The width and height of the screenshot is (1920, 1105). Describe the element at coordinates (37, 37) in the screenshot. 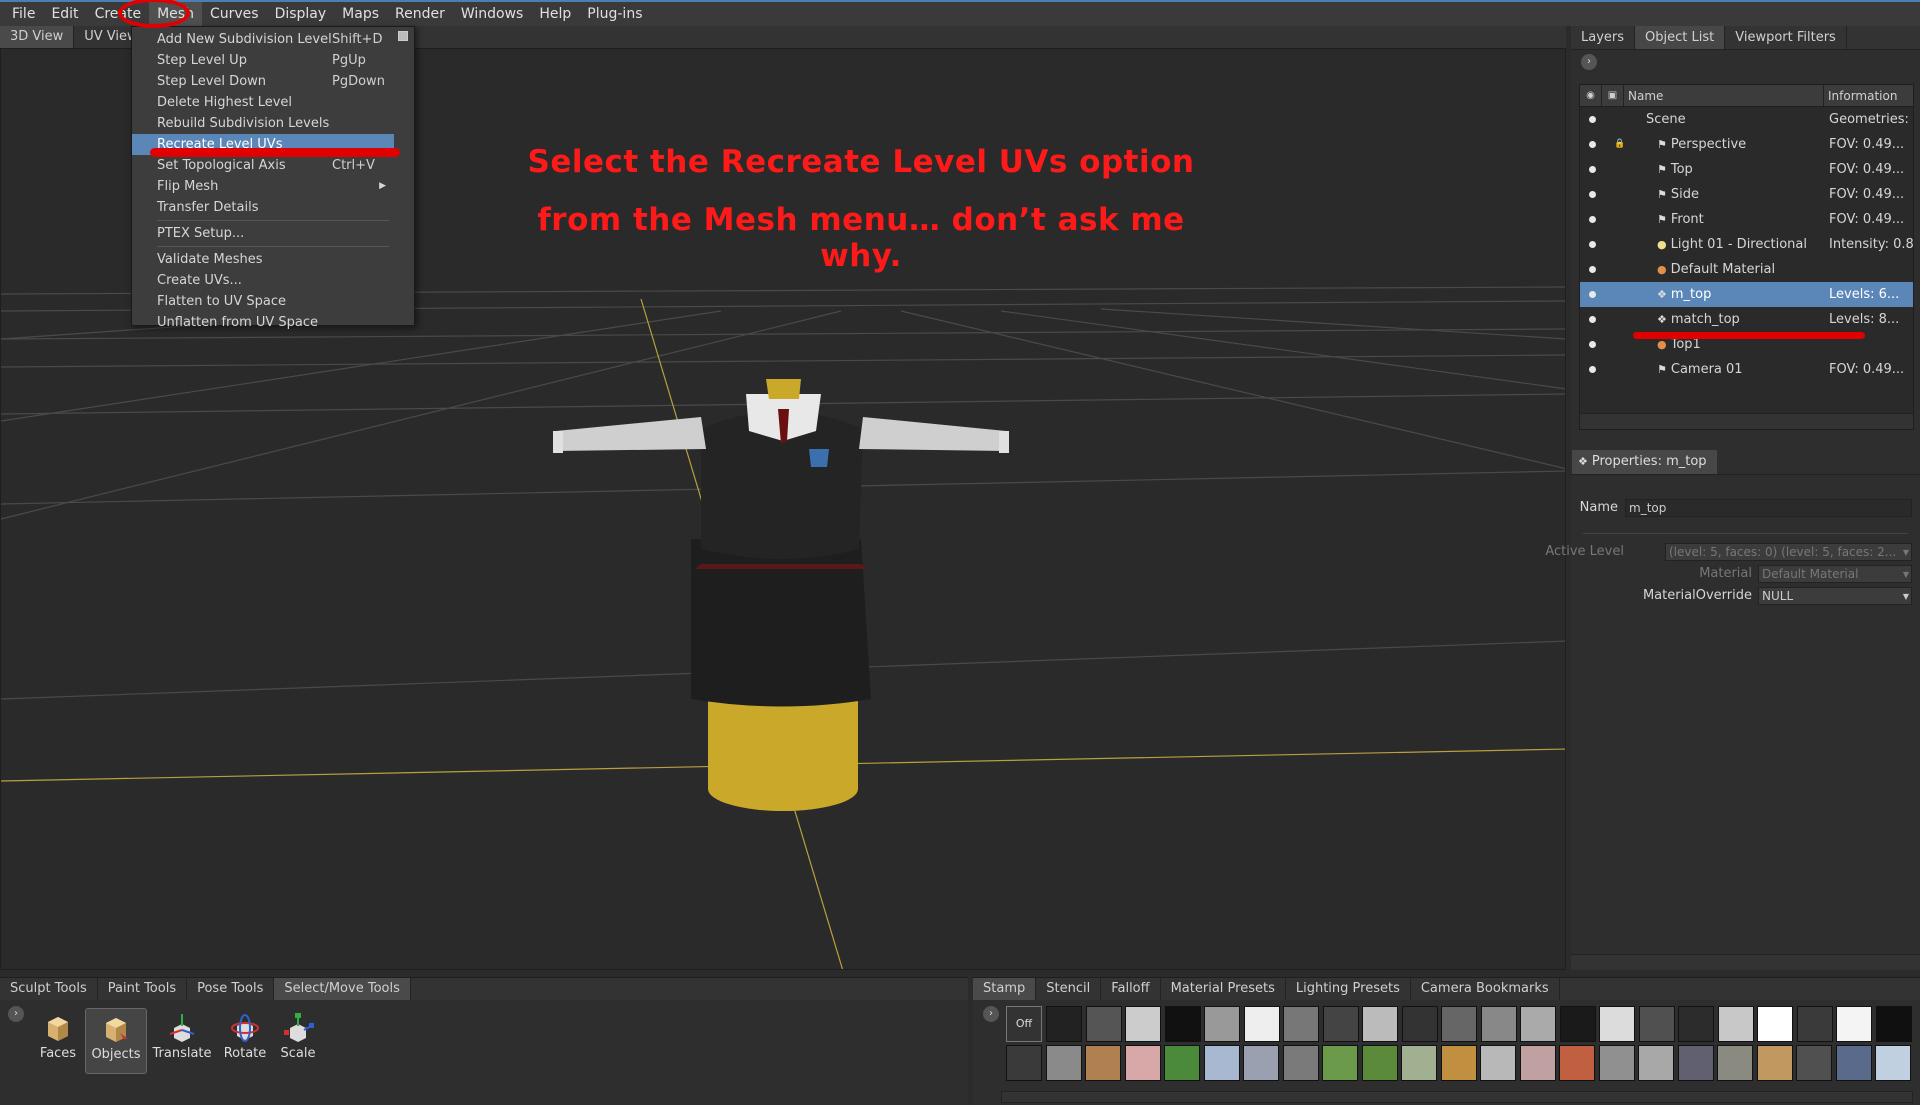

I see `tab-3d-view: 3D View` at that location.